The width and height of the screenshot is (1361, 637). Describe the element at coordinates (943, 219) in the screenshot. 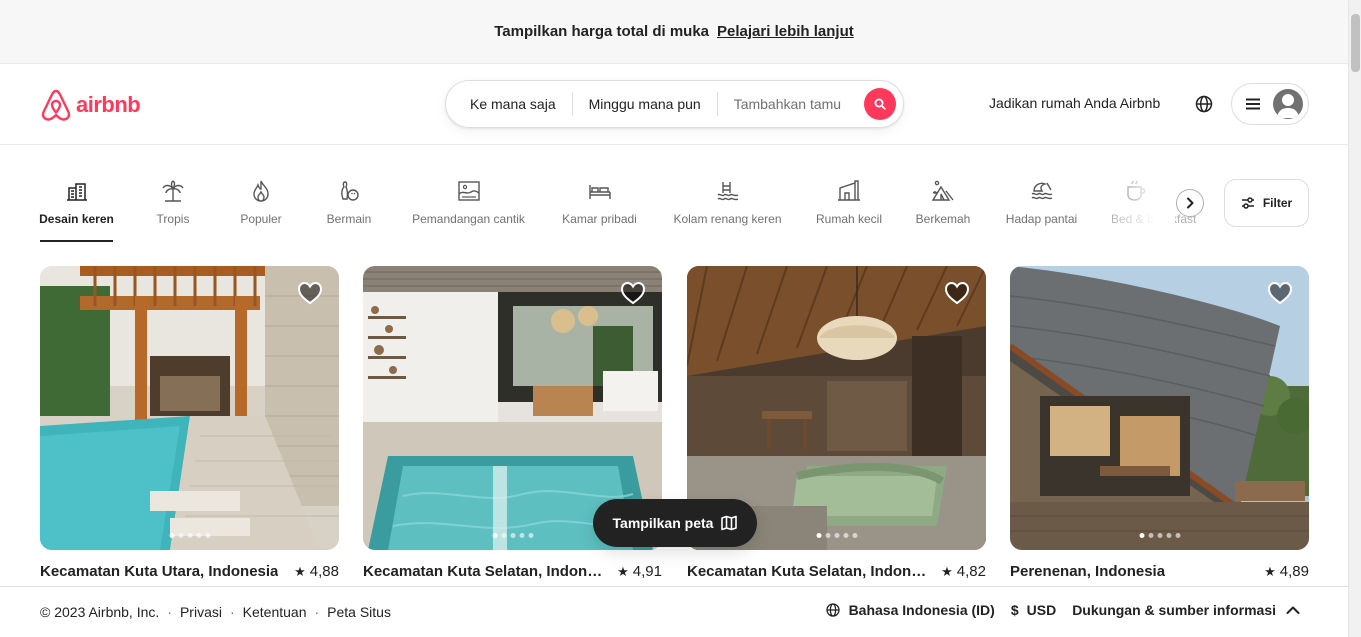

I see `category-label: Berkemah` at that location.